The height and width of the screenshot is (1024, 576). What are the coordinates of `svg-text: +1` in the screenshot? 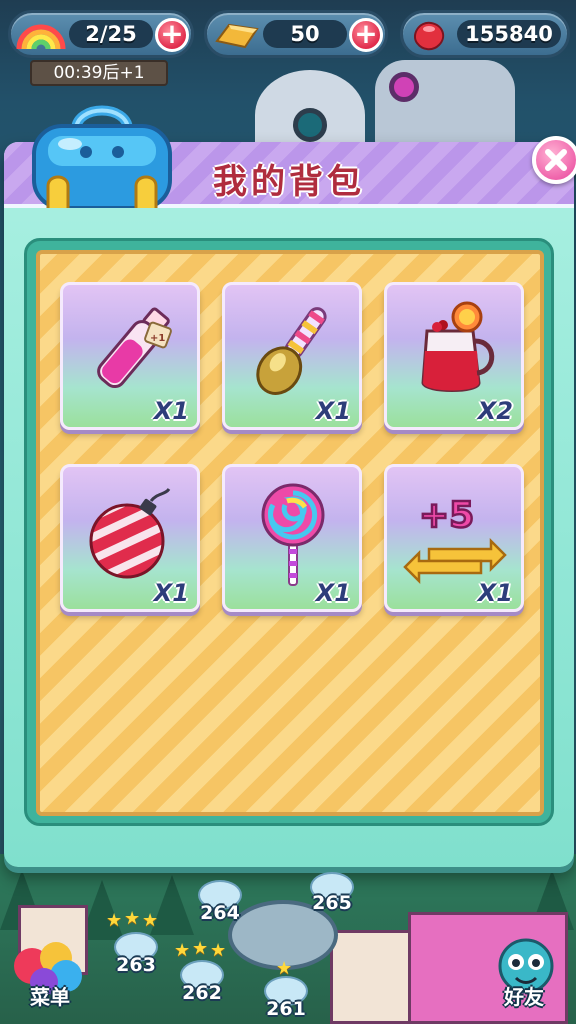 It's located at (157, 338).